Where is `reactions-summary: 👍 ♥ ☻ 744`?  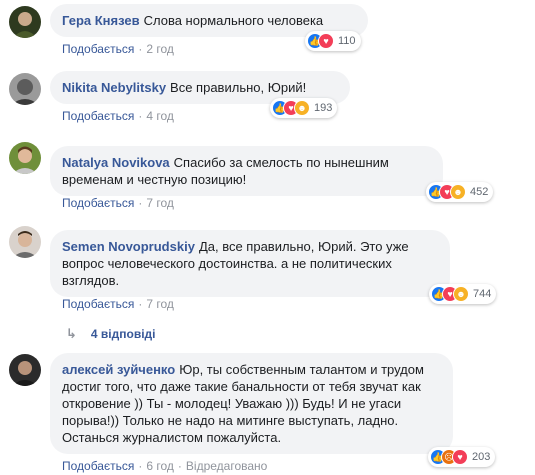
reactions-summary: 👍 ♥ ☻ 744 is located at coordinates (463, 294).